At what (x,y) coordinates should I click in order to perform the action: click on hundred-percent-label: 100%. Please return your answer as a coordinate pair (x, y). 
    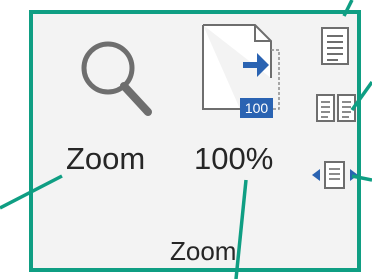
    Looking at the image, I should click on (234, 158).